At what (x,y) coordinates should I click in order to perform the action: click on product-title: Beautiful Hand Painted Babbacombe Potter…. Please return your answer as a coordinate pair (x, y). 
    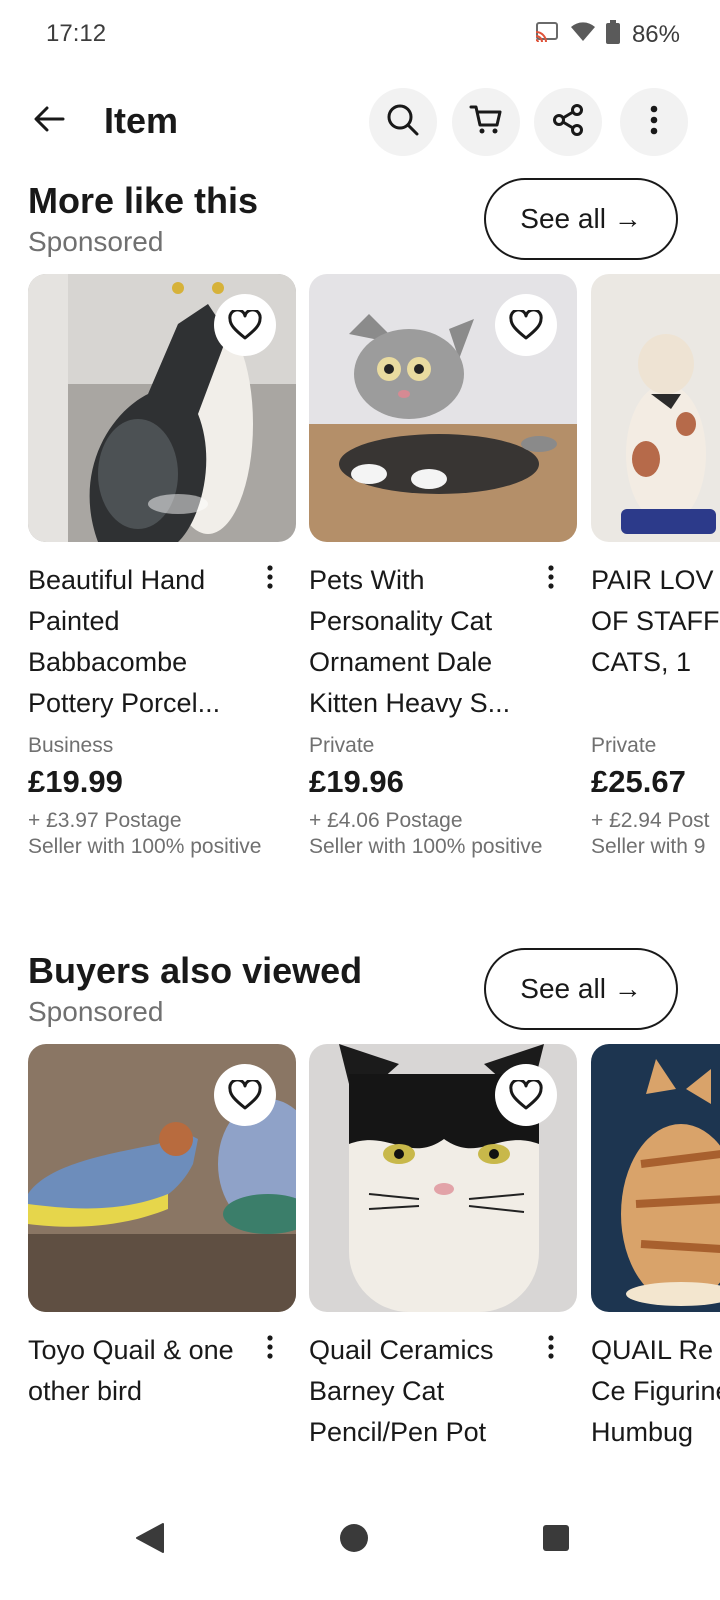
    Looking at the image, I should click on (142, 642).